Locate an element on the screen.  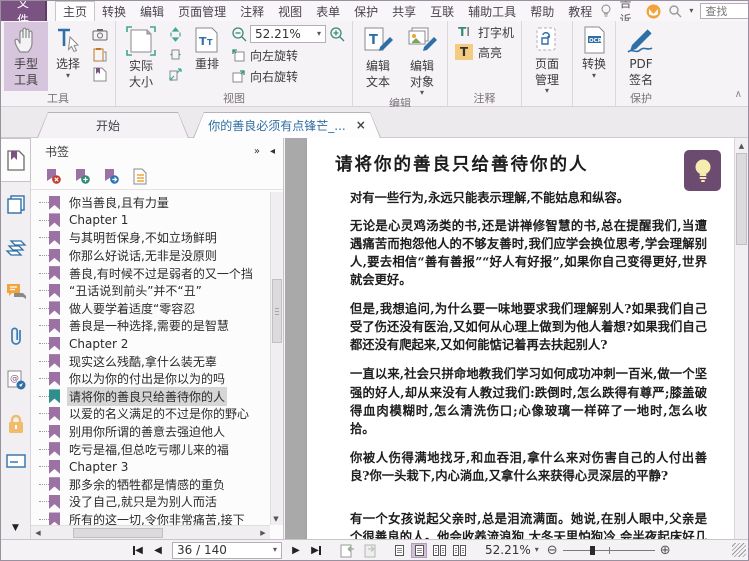
panel-collapse-icon: ◂ is located at coordinates (272, 151).